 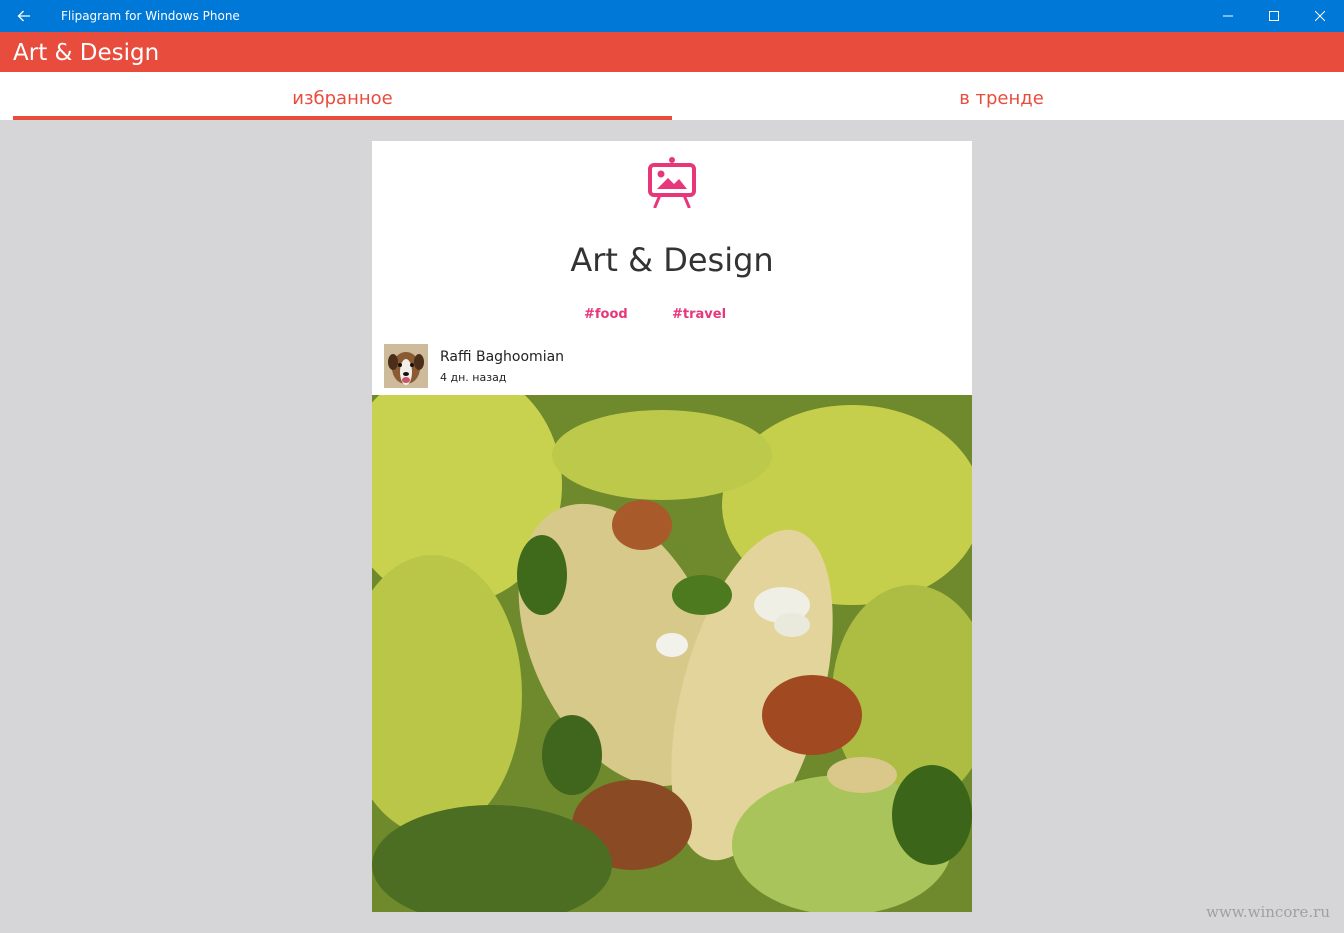 I want to click on minimize-icon, so click(x=1228, y=16).